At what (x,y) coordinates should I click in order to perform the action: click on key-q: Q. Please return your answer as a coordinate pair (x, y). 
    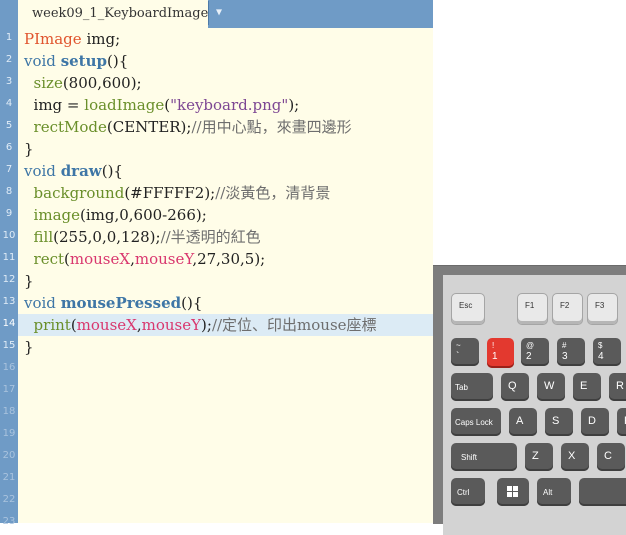
    Looking at the image, I should click on (515, 387).